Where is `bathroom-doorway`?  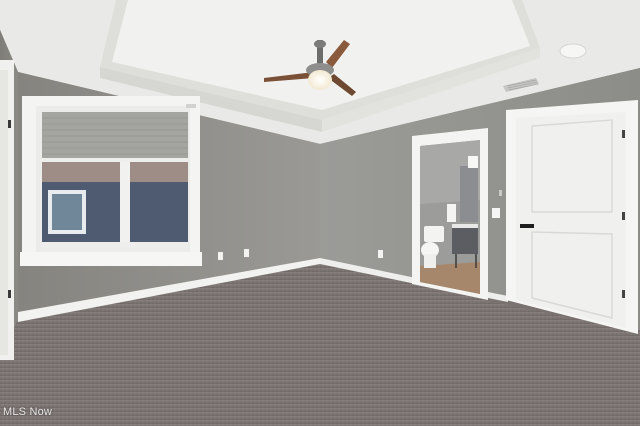
bathroom-doorway is located at coordinates (450, 214).